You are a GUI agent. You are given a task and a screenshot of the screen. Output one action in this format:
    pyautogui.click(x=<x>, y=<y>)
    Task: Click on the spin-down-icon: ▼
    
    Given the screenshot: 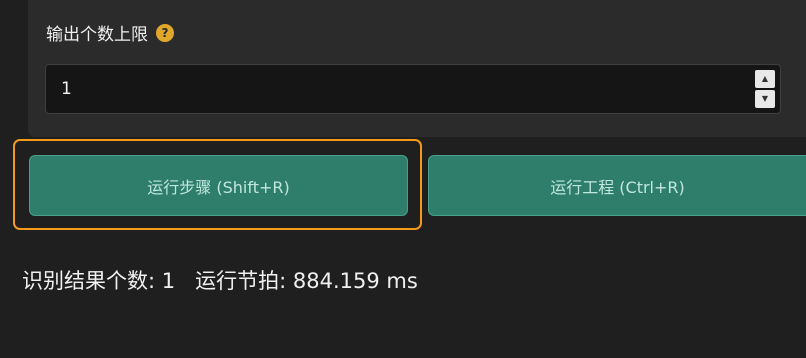 What is the action you would take?
    pyautogui.click(x=765, y=99)
    